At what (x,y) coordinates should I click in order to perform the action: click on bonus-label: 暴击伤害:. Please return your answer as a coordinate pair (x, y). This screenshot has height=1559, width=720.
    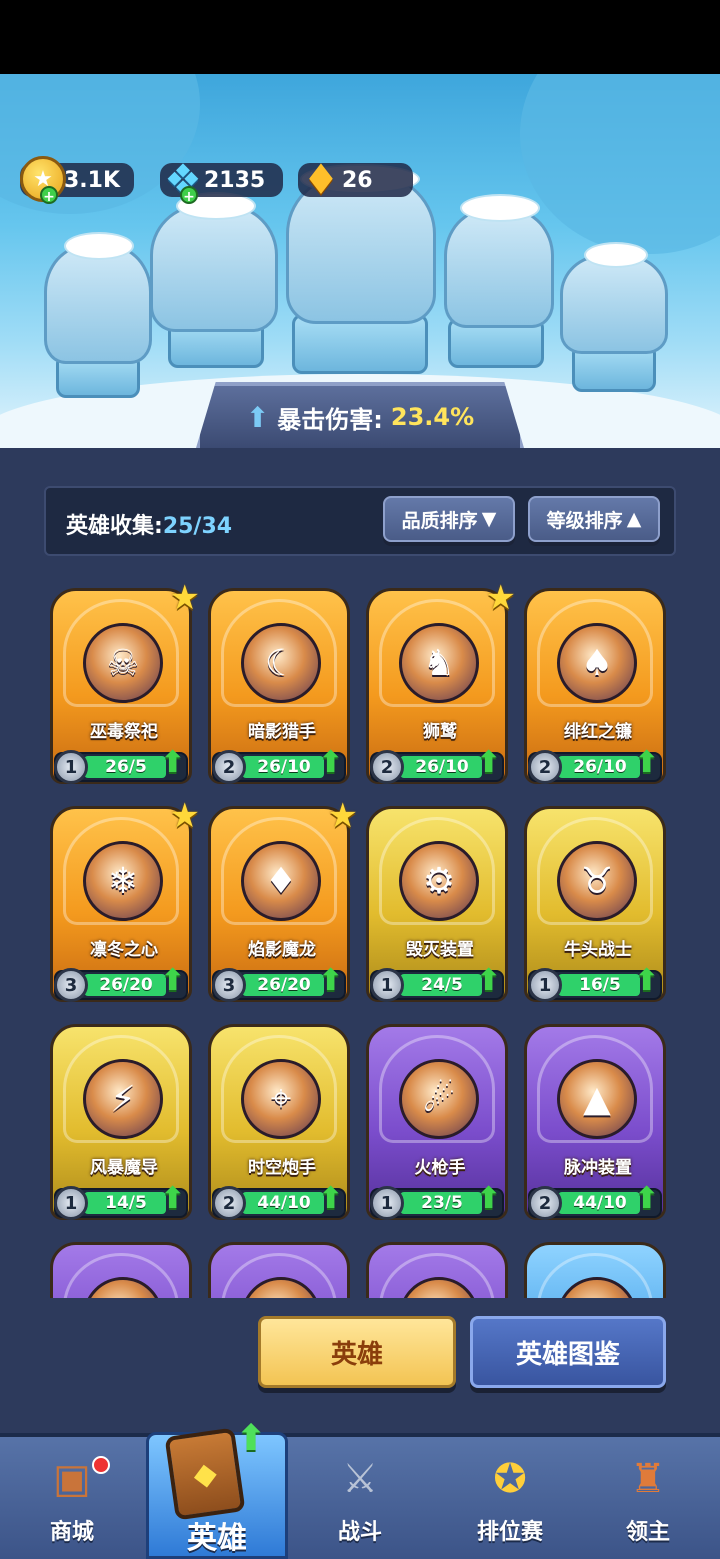
    Looking at the image, I should click on (330, 419).